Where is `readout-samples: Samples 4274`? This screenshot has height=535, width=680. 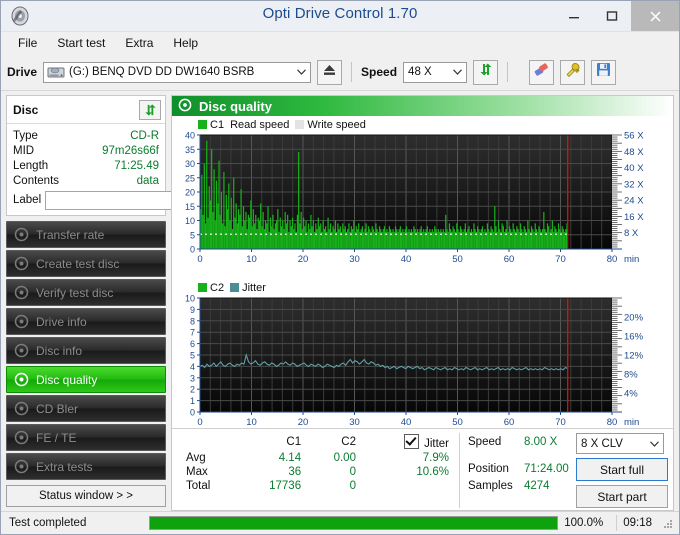 readout-samples: Samples 4274 is located at coordinates (521, 485).